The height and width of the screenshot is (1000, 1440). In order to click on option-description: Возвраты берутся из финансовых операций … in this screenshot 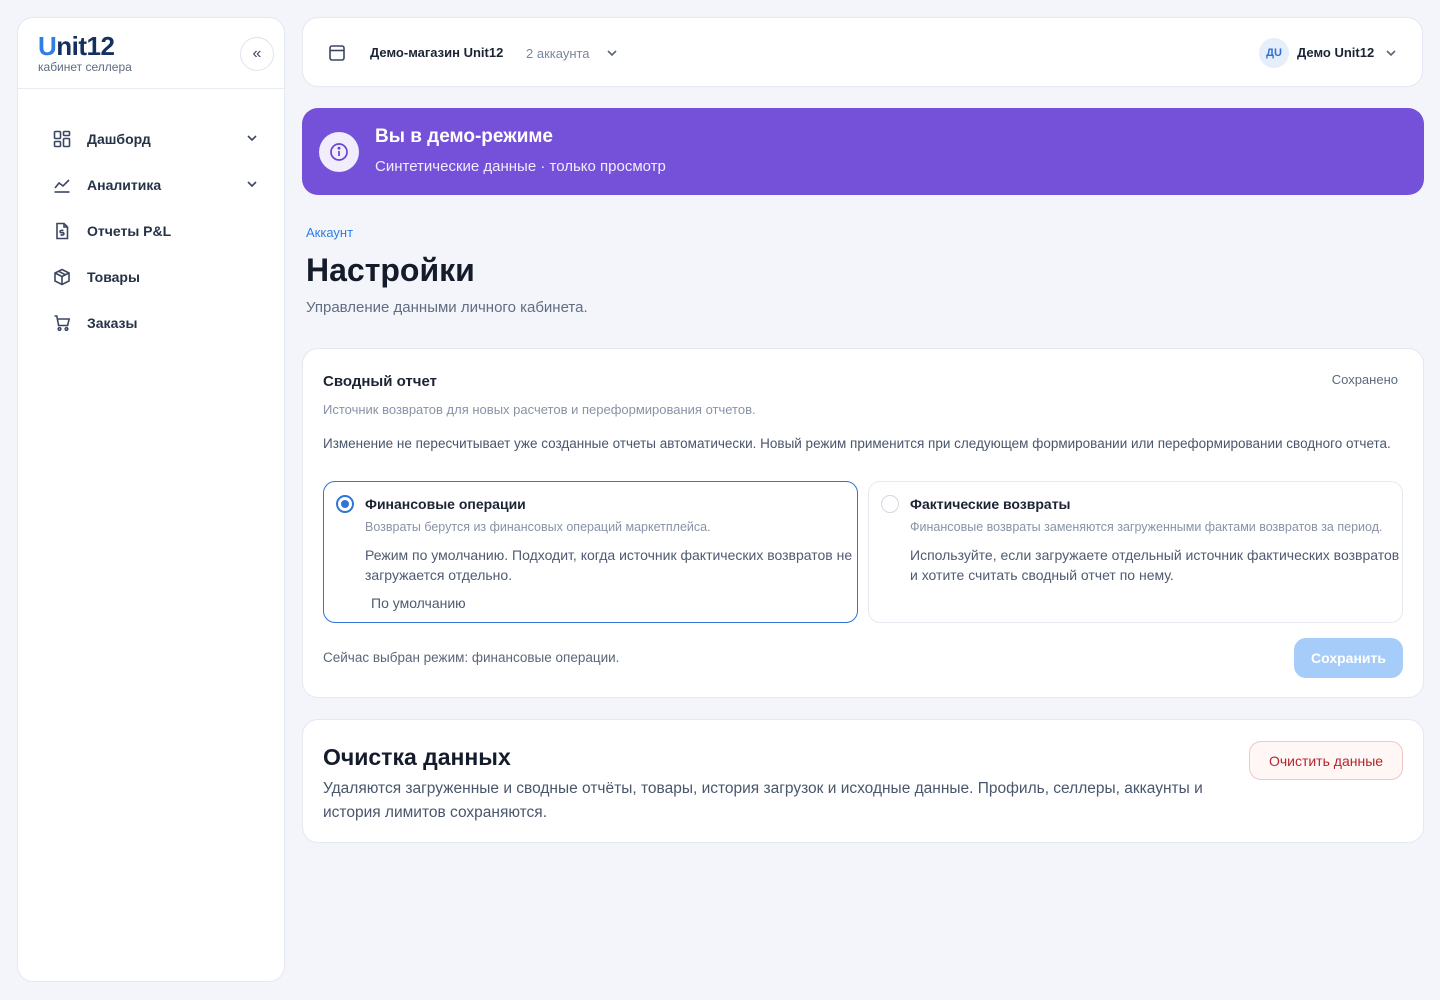, I will do `click(538, 527)`.